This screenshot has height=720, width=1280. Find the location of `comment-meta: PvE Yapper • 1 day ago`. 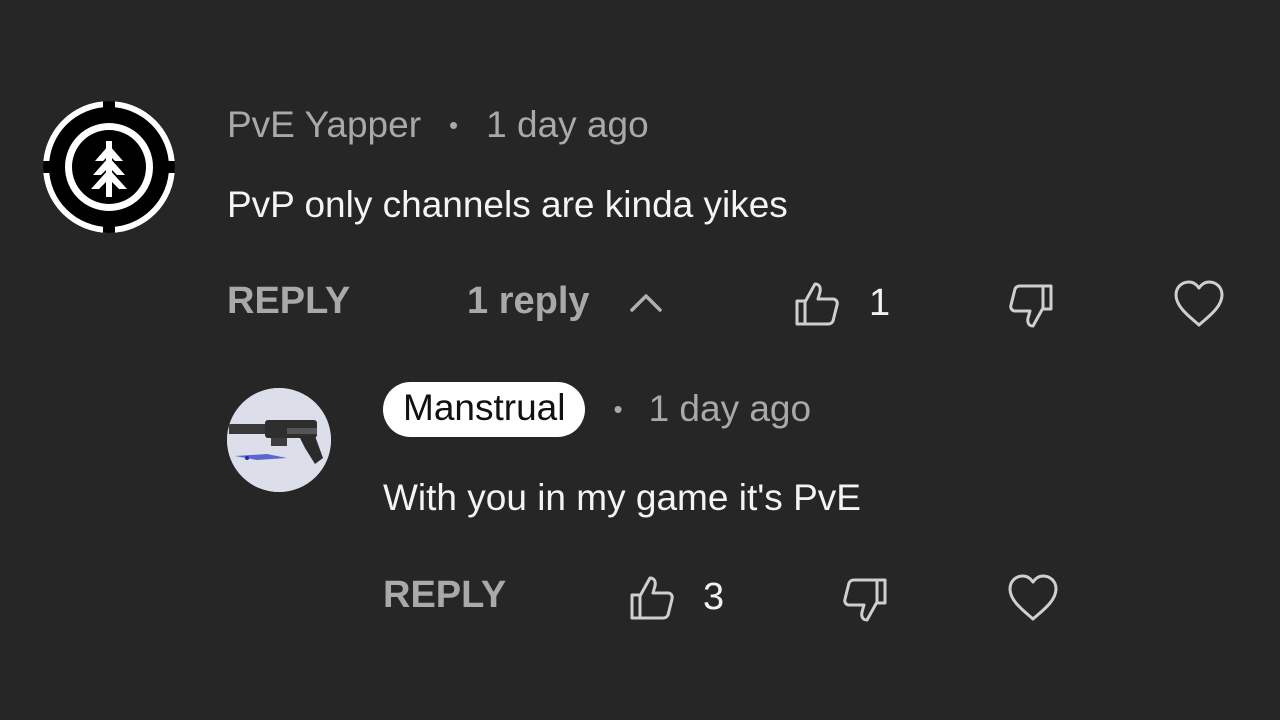

comment-meta: PvE Yapper • 1 day ago is located at coordinates (438, 125).